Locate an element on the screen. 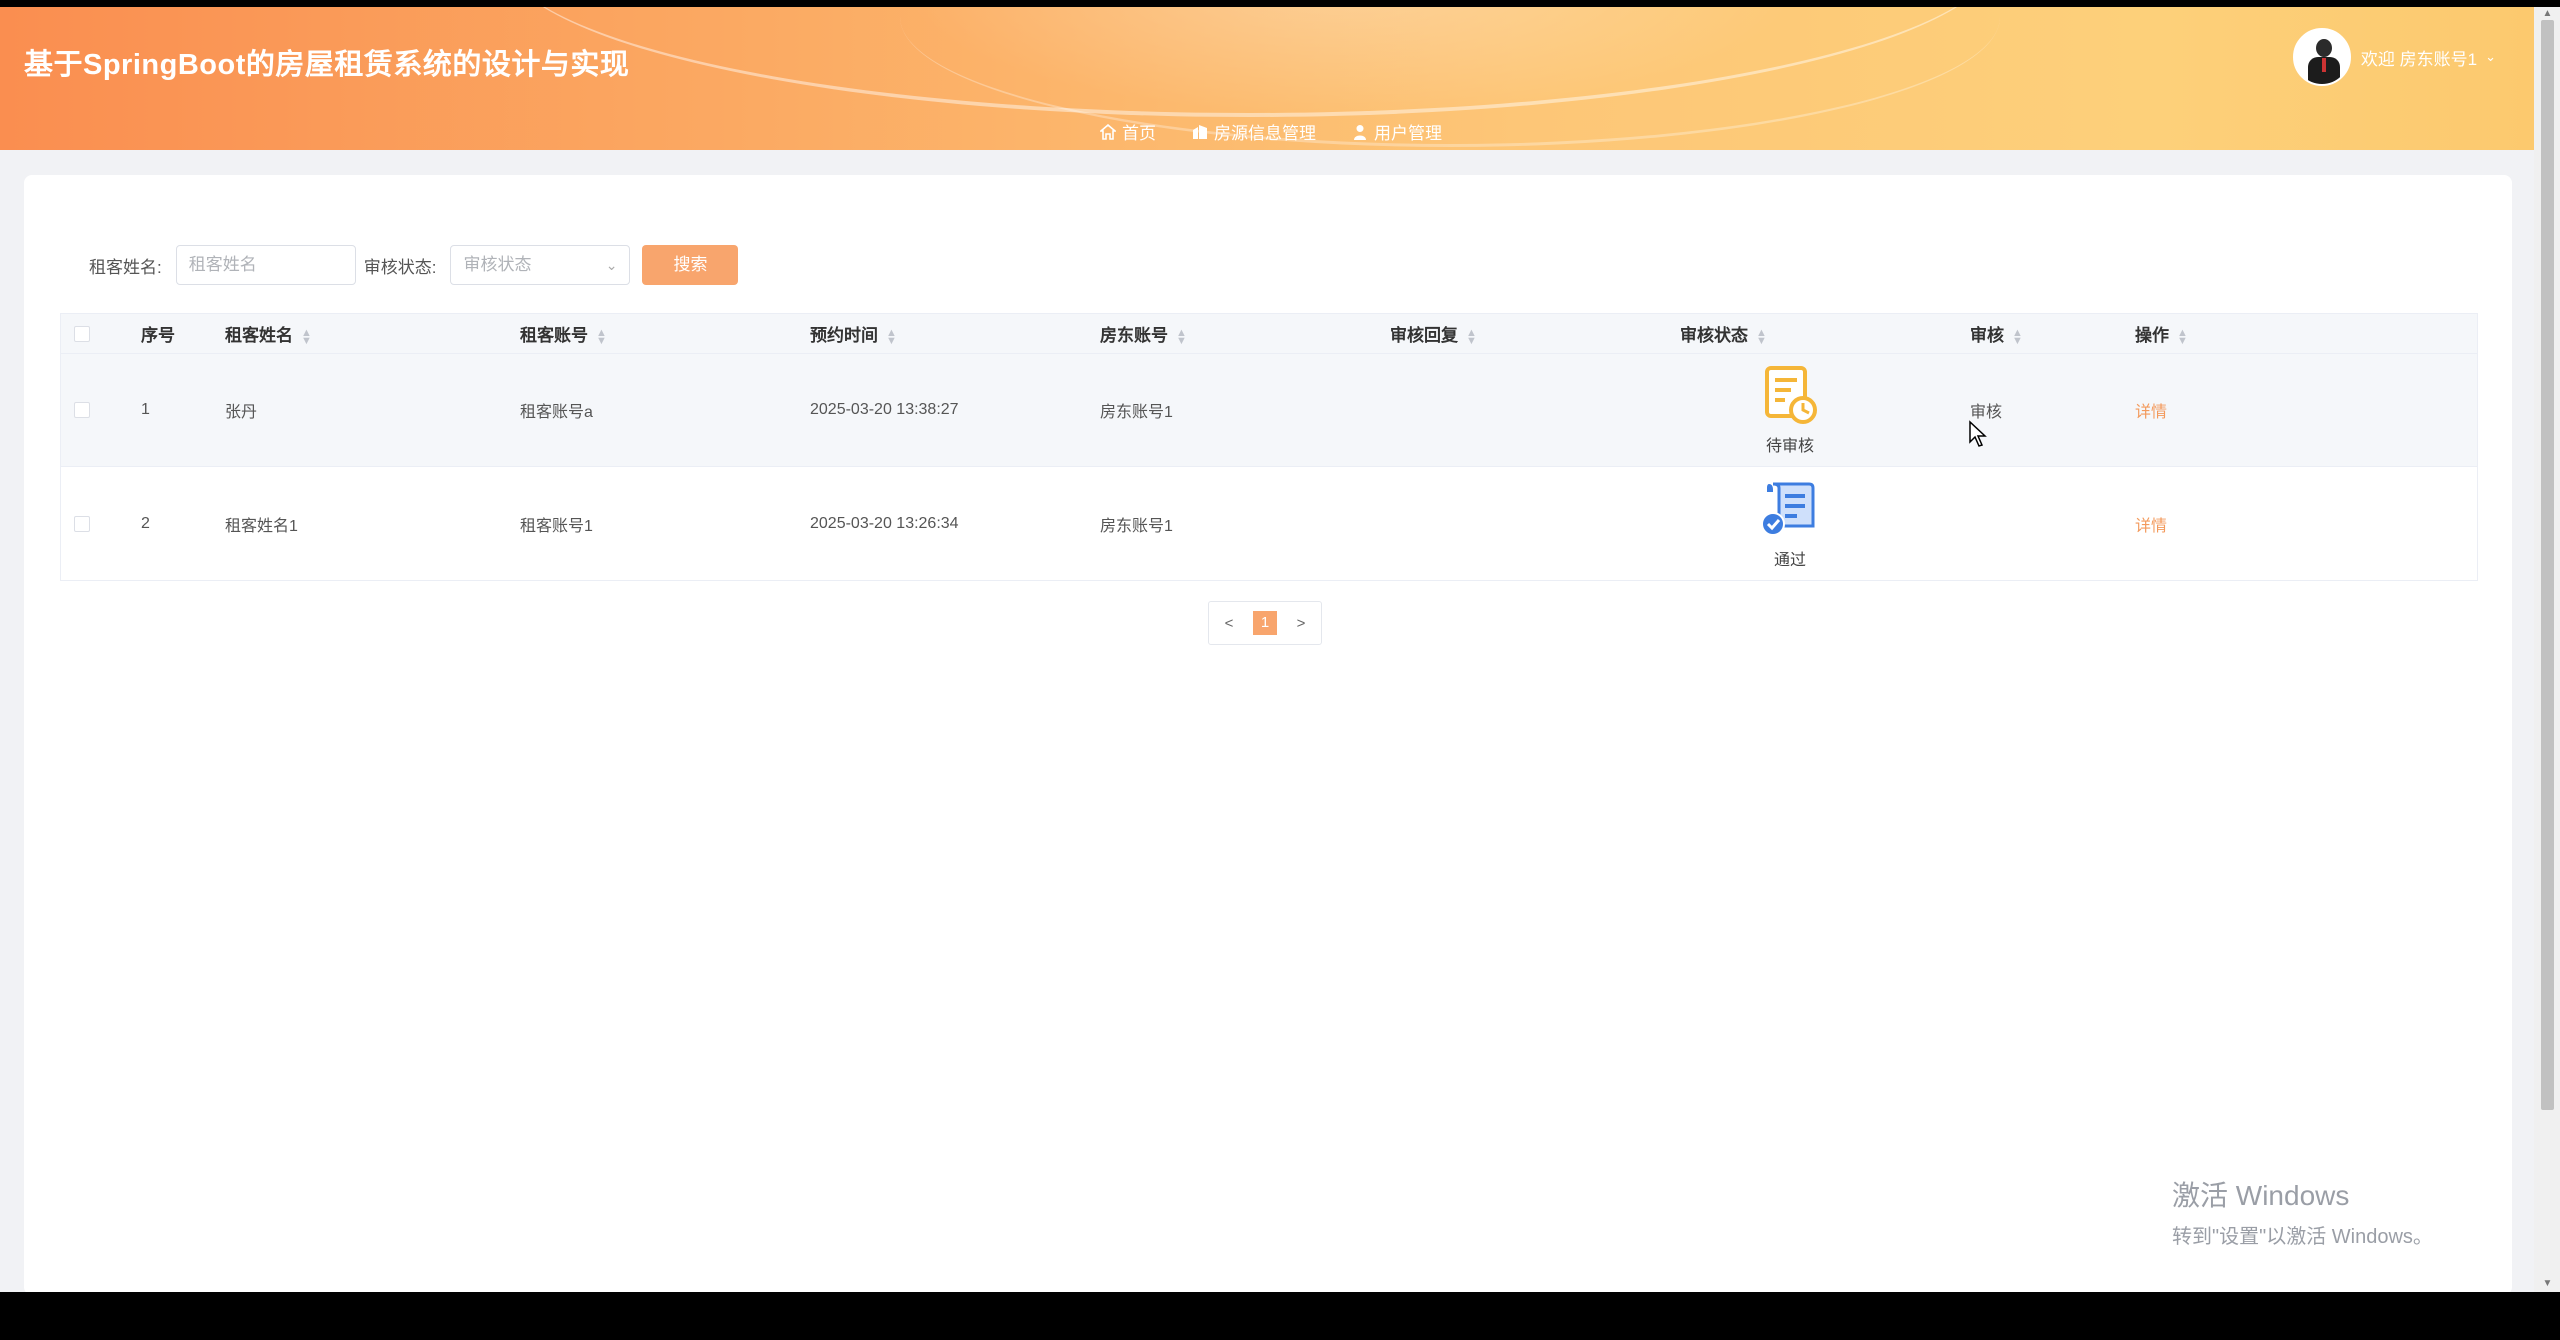  watermark-title: 激活 Windows is located at coordinates (2261, 1195).